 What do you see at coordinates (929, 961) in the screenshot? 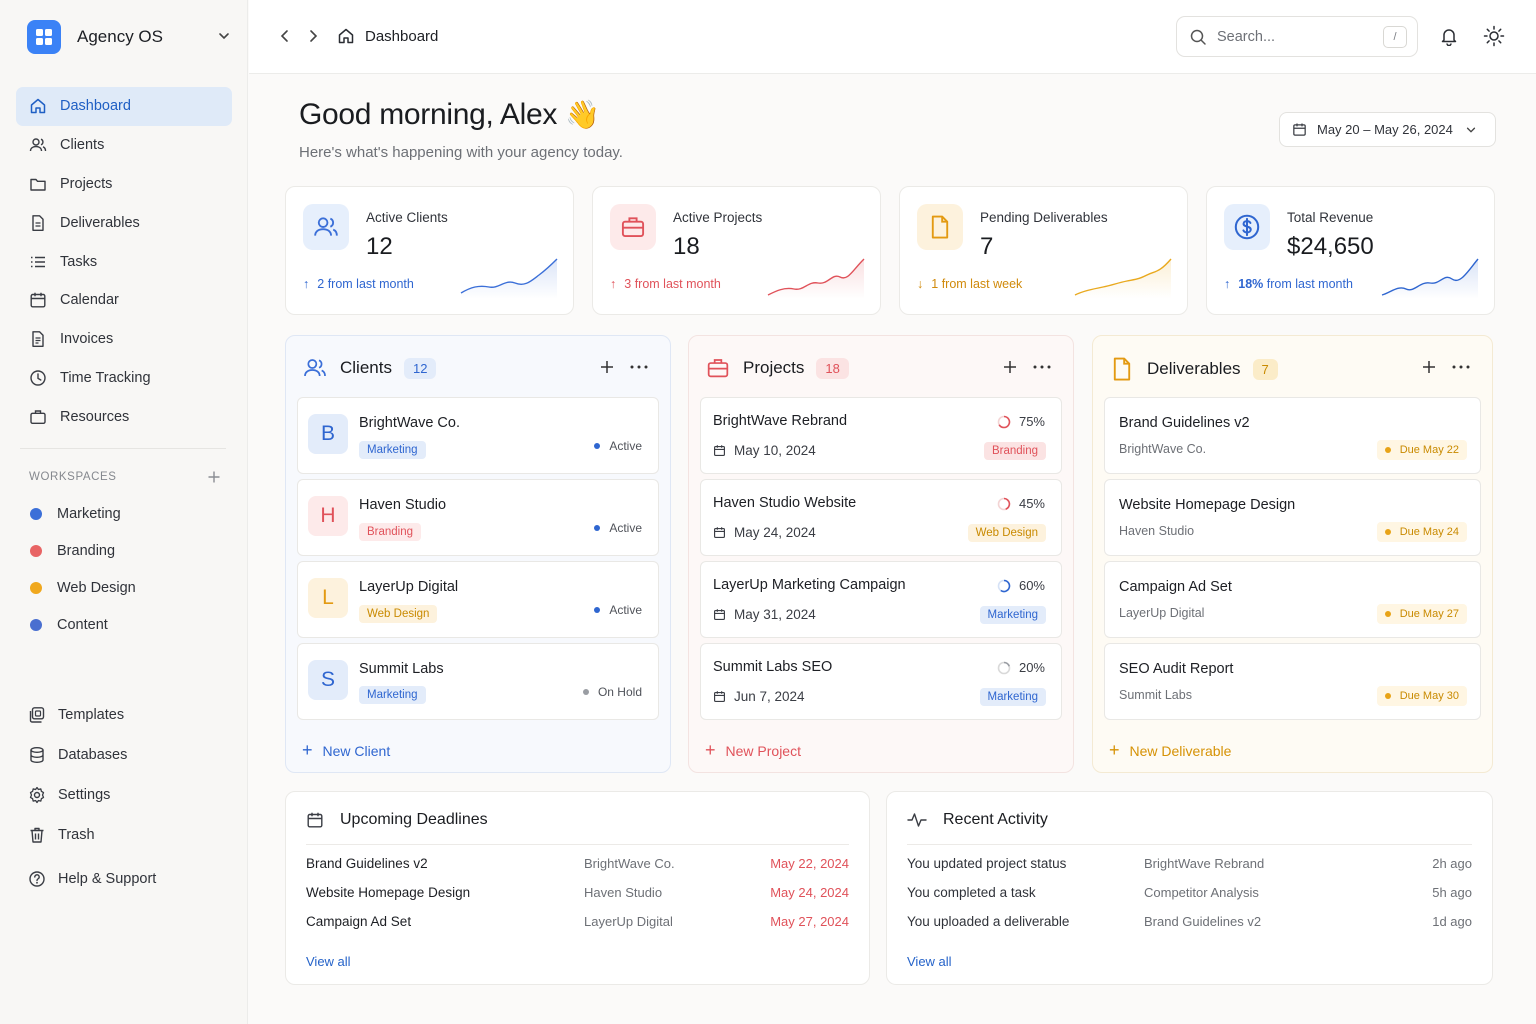
I see `view-all-activity-link: View all` at bounding box center [929, 961].